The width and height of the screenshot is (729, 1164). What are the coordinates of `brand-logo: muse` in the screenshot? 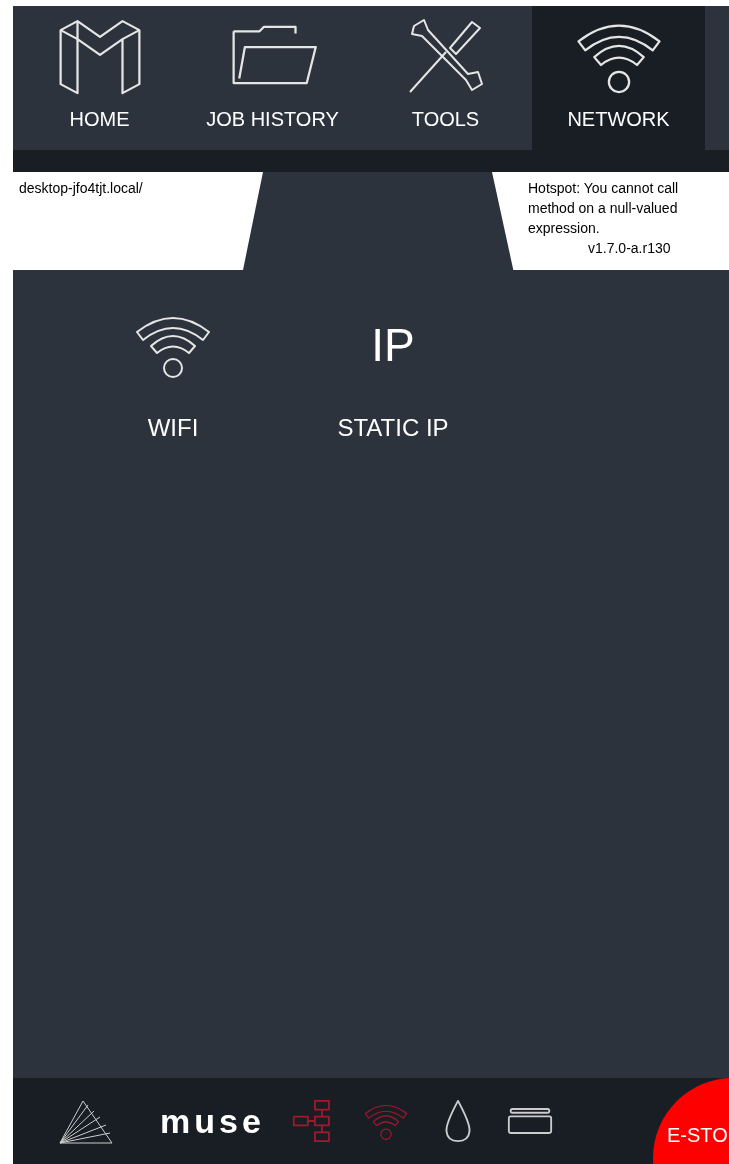 It's located at (212, 1121).